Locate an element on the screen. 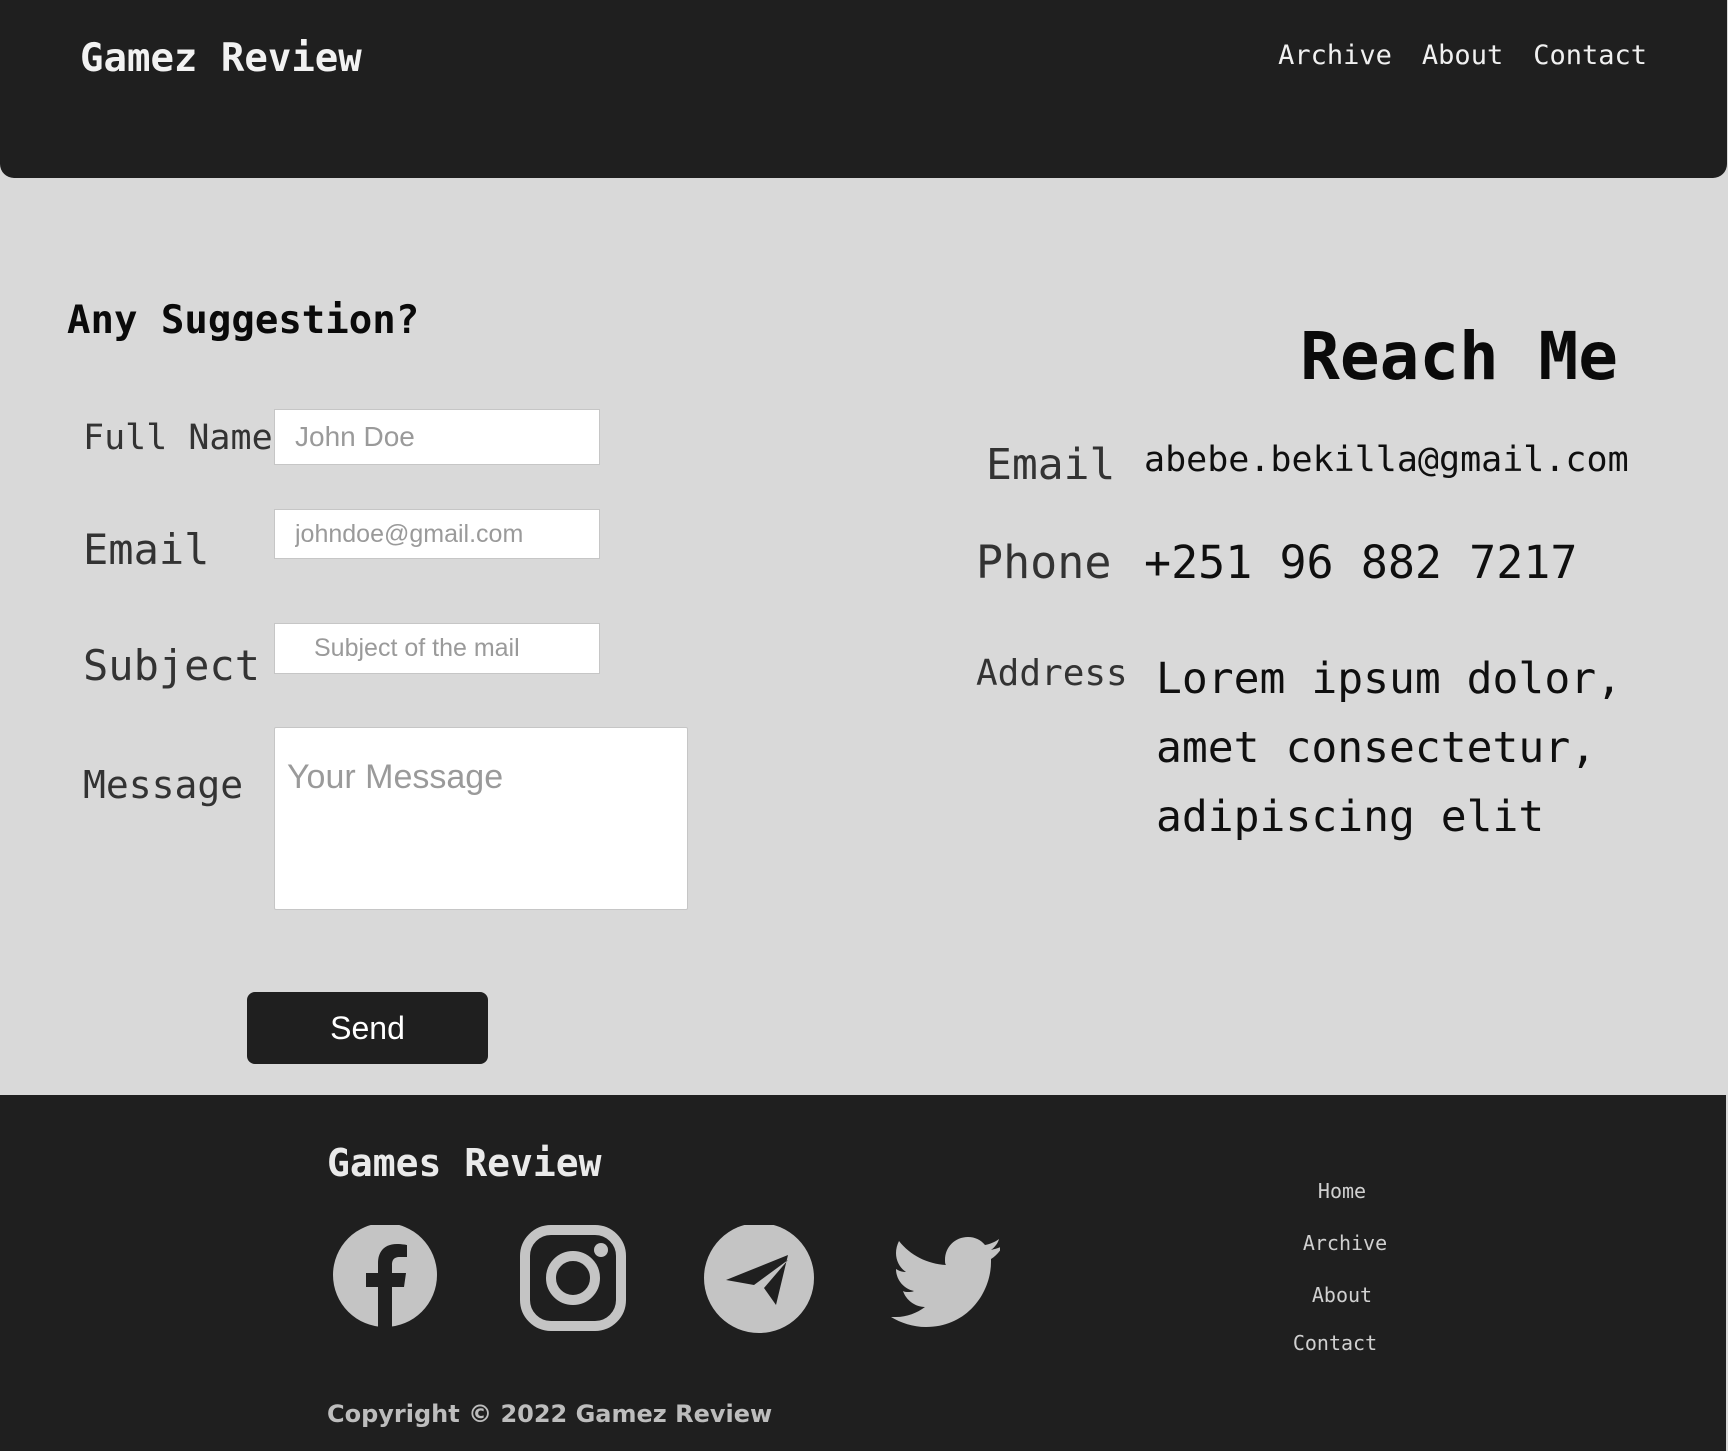 The height and width of the screenshot is (1451, 1728). full-name-input is located at coordinates (437, 437).